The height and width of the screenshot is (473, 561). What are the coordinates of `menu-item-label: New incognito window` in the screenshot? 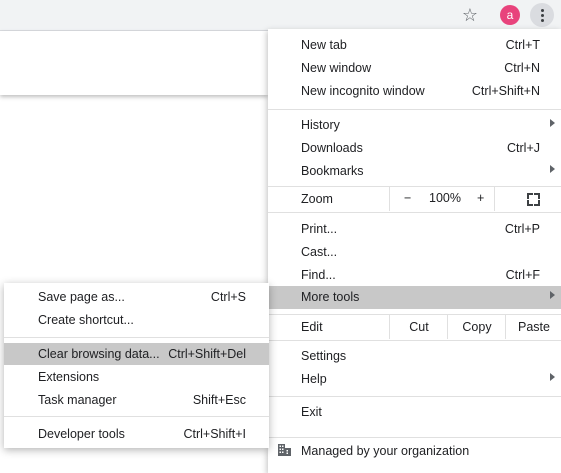 It's located at (363, 91).